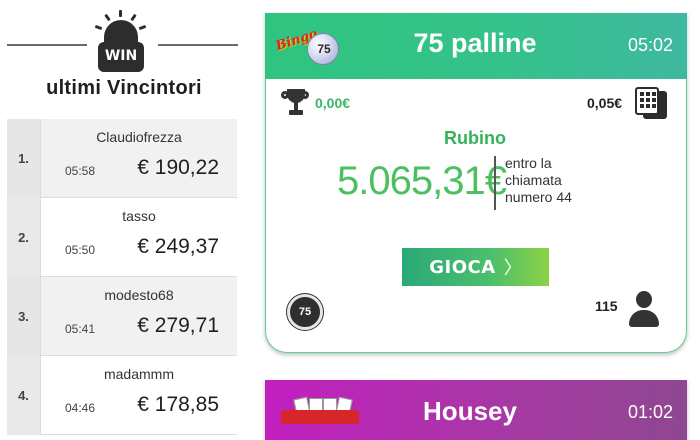  Describe the element at coordinates (470, 411) in the screenshot. I see `game-name: Housey` at that location.